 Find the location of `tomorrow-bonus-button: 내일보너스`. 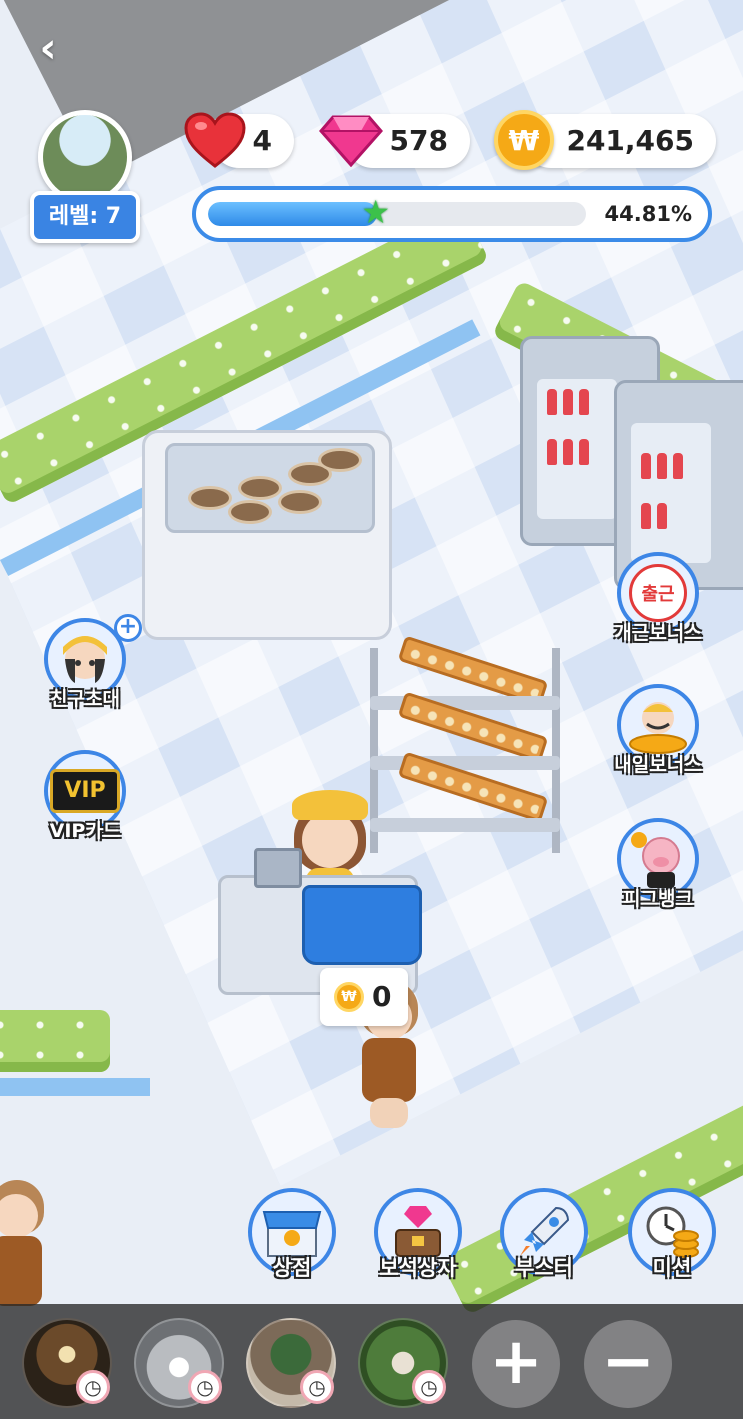

tomorrow-bonus-button: 내일보너스 is located at coordinates (658, 735).